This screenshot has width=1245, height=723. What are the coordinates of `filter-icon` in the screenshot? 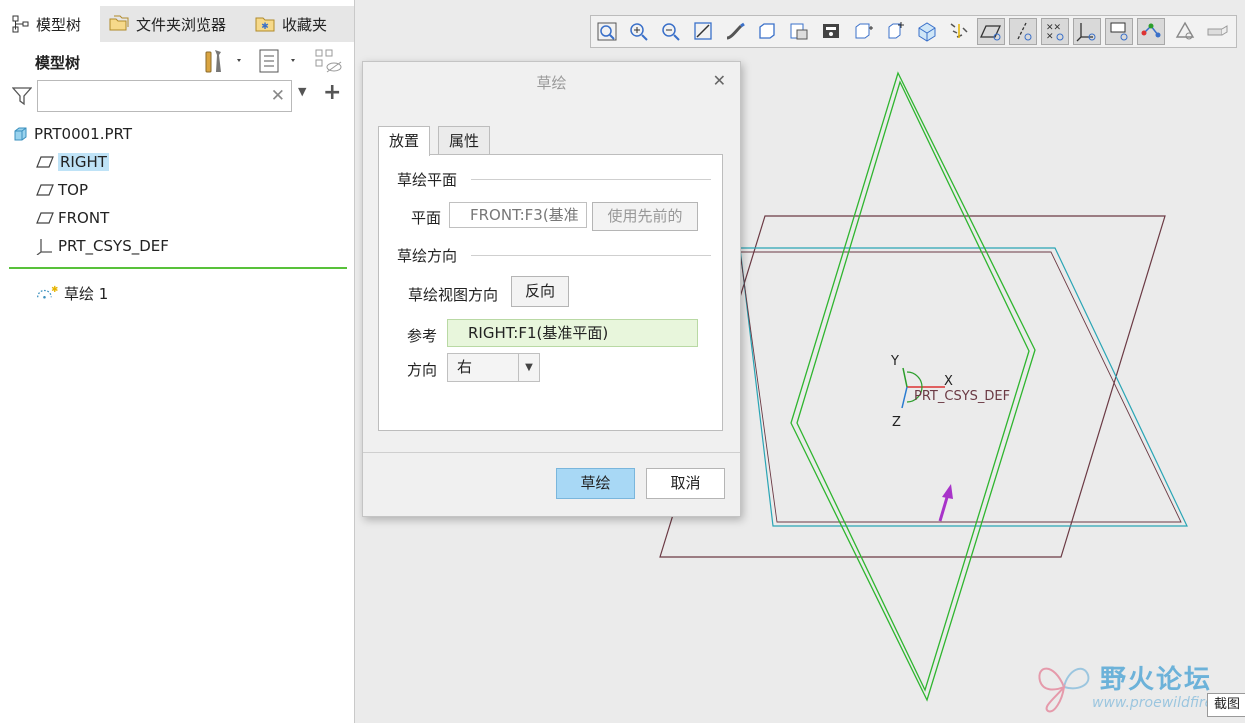 It's located at (22, 98).